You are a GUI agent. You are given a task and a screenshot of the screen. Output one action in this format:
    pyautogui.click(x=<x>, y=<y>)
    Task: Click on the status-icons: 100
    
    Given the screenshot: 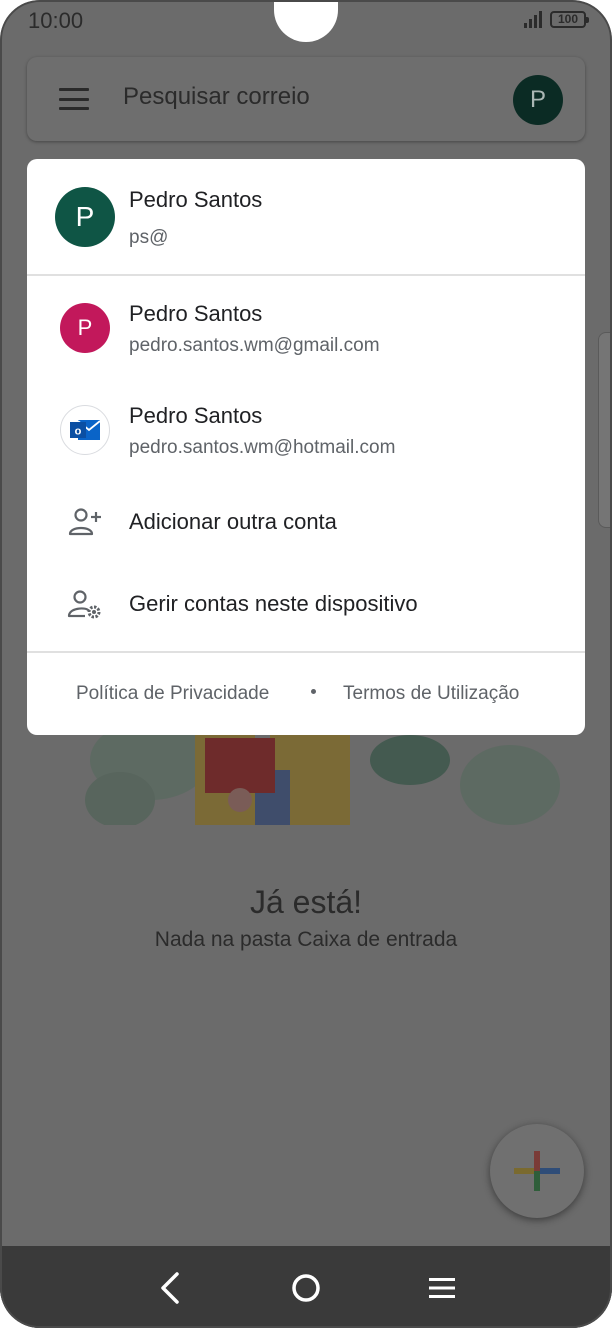 What is the action you would take?
    pyautogui.click(x=556, y=19)
    